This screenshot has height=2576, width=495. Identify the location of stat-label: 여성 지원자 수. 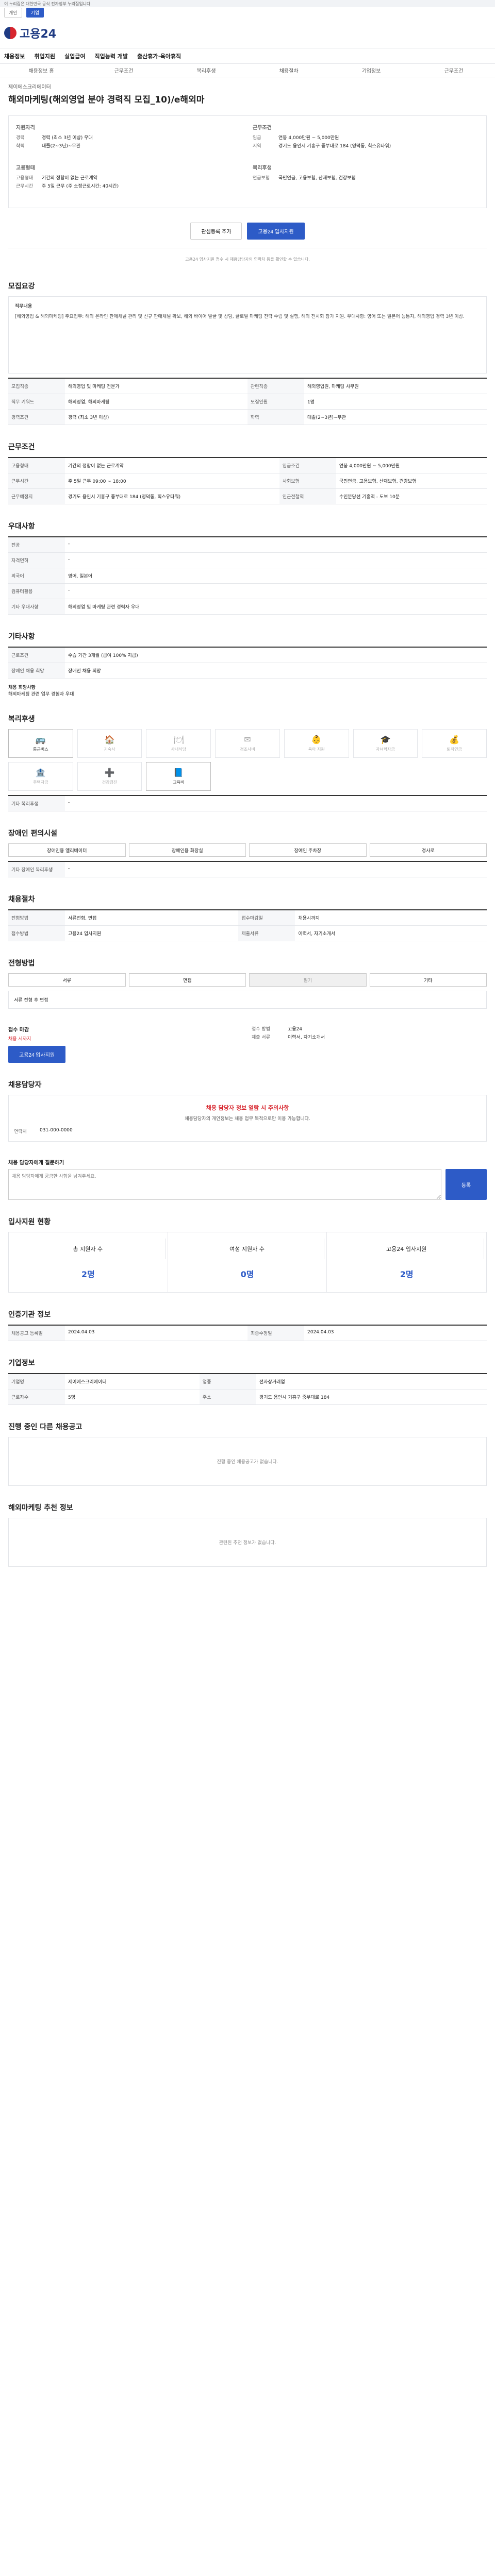
(247, 1249).